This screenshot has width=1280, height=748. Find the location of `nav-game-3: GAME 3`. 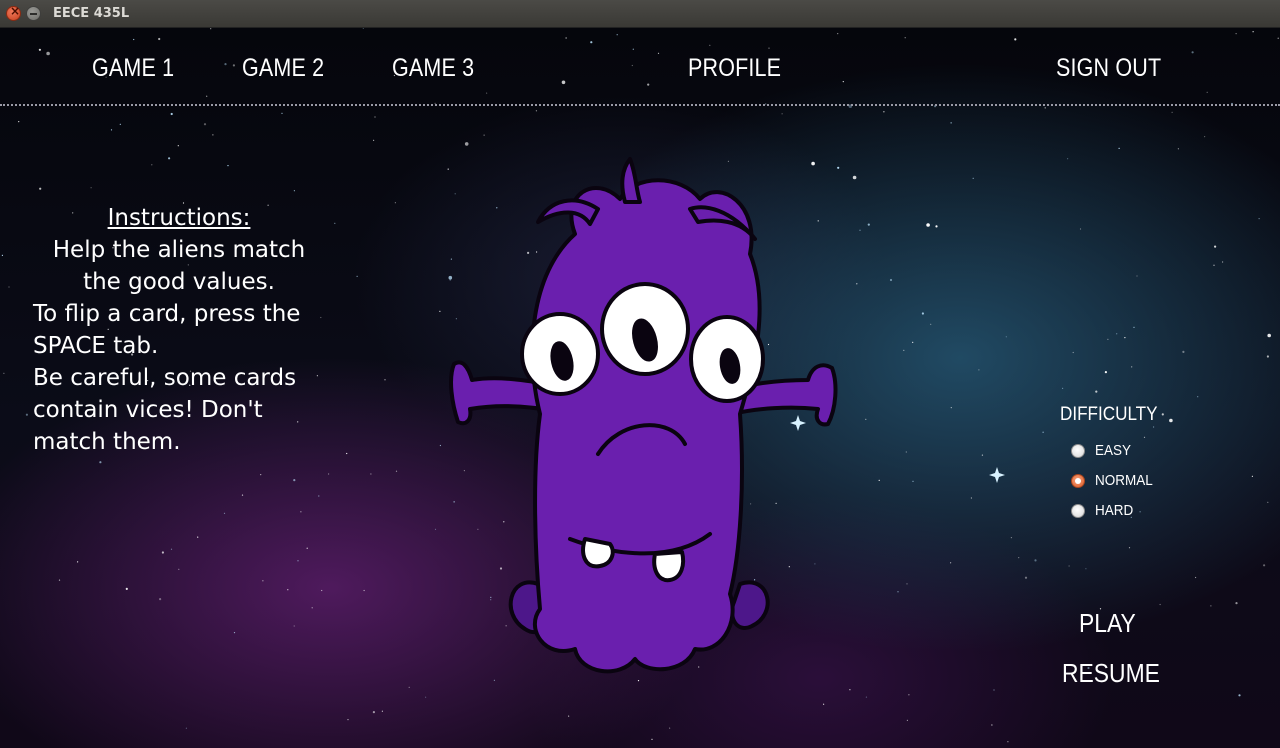

nav-game-3: GAME 3 is located at coordinates (433, 68).